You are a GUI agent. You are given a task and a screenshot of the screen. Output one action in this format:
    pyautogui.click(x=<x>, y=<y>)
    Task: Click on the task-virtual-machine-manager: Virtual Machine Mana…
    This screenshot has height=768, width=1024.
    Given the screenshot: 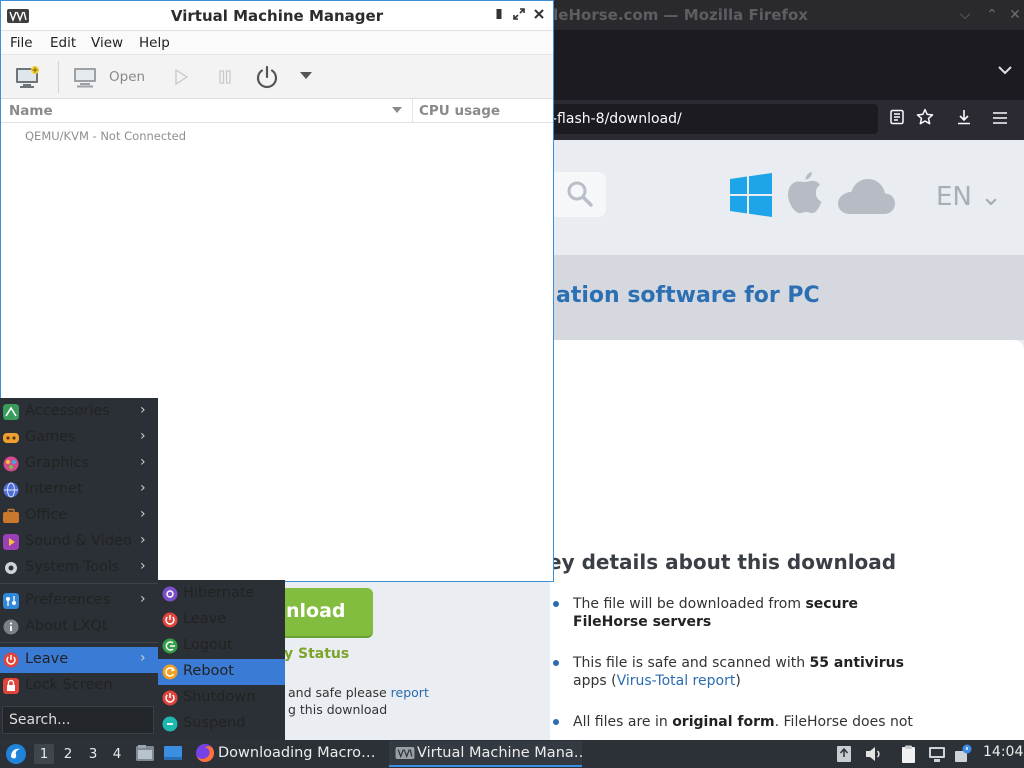 What is the action you would take?
    pyautogui.click(x=485, y=754)
    